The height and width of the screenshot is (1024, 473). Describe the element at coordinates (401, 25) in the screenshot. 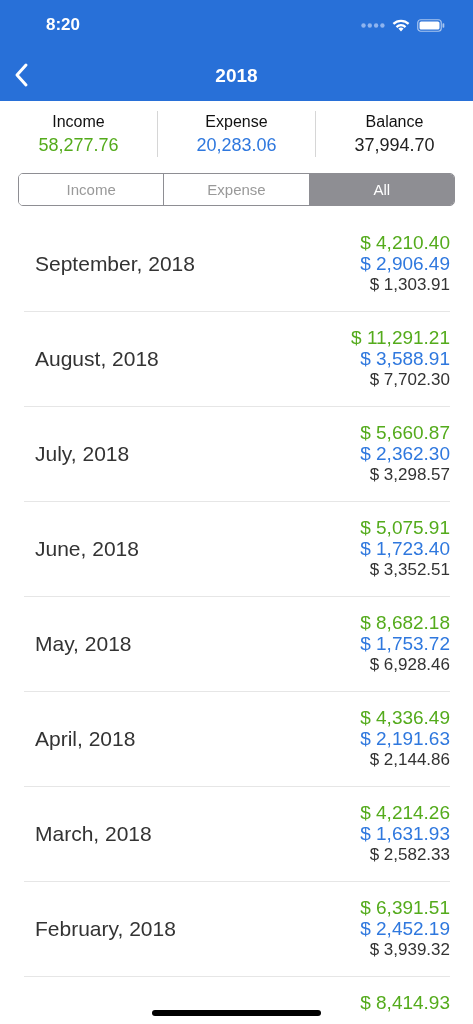

I see `wifi-icon` at that location.